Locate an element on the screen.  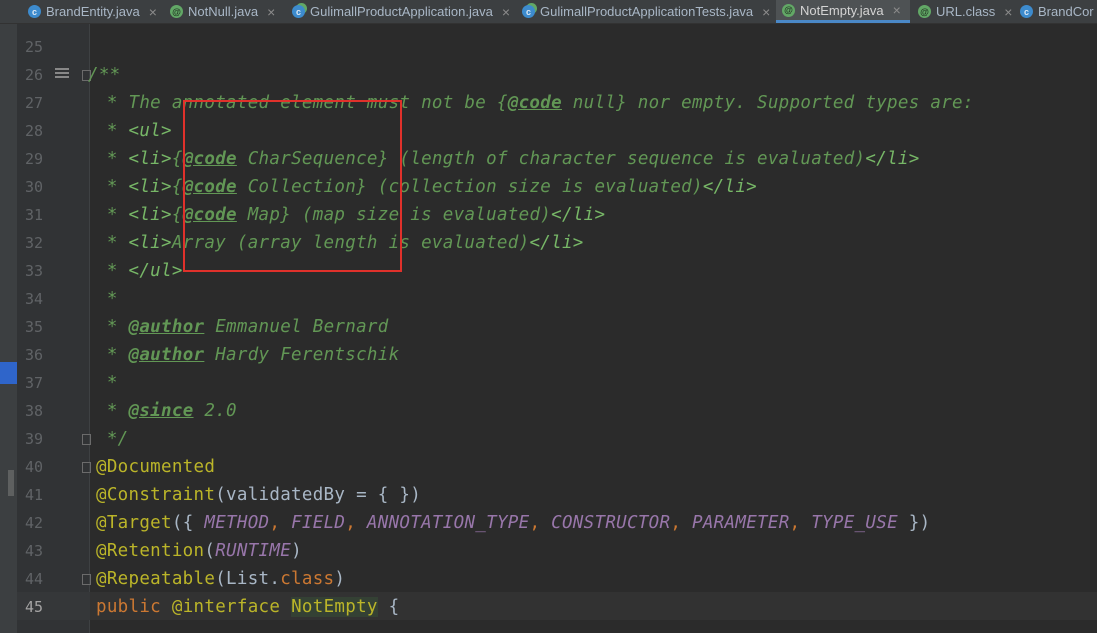
line-number: 27 is located at coordinates (33, 103).